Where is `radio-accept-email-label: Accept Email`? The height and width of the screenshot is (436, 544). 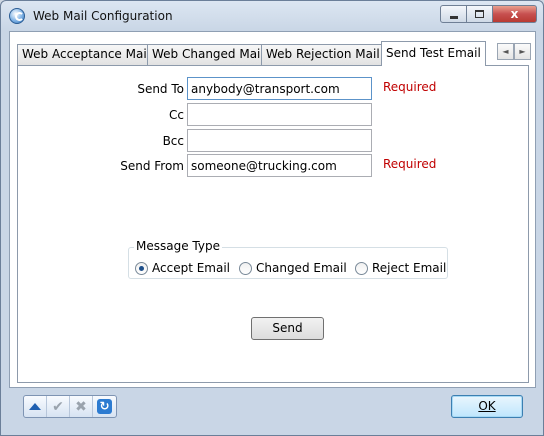 radio-accept-email-label: Accept Email is located at coordinates (191, 268).